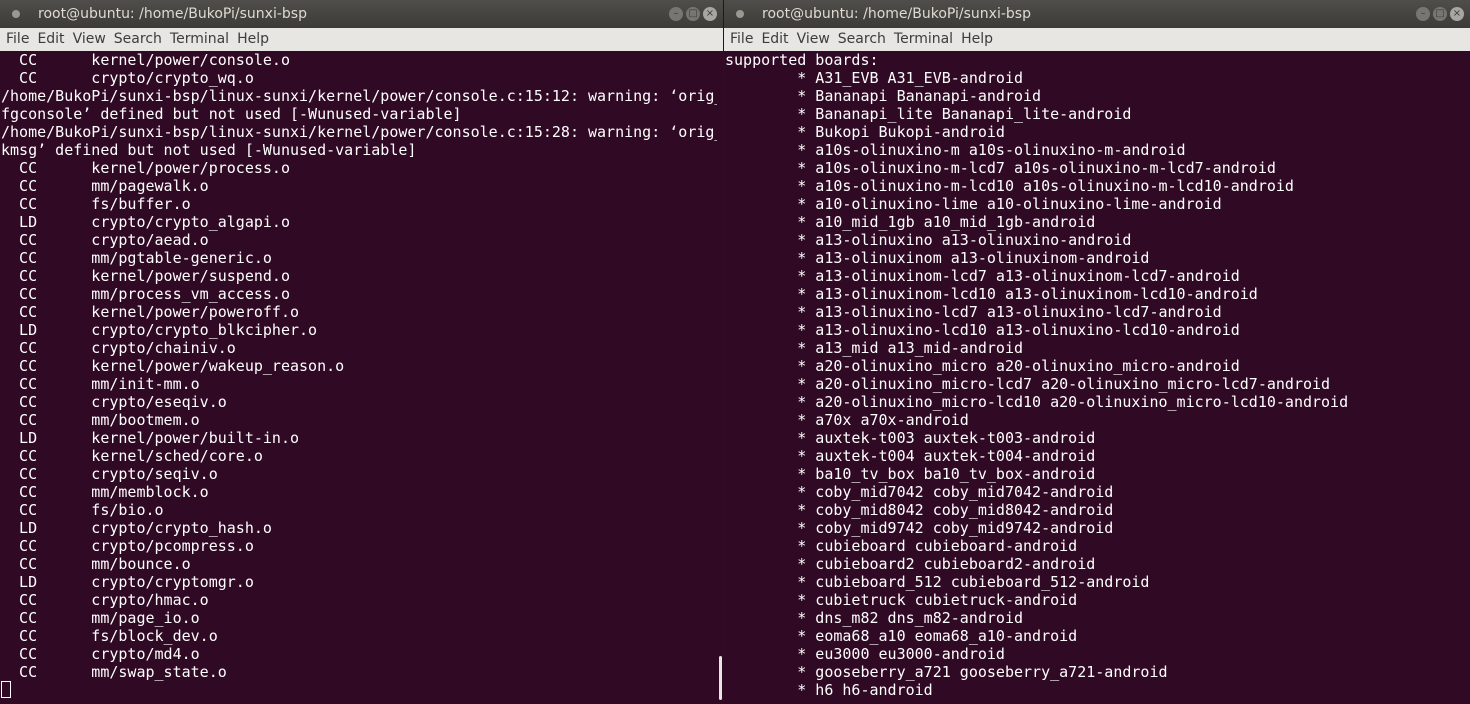 The height and width of the screenshot is (704, 1470). Describe the element at coordinates (150, 312) in the screenshot. I see `terminal-line: CC kernel/power/poweroff.o` at that location.